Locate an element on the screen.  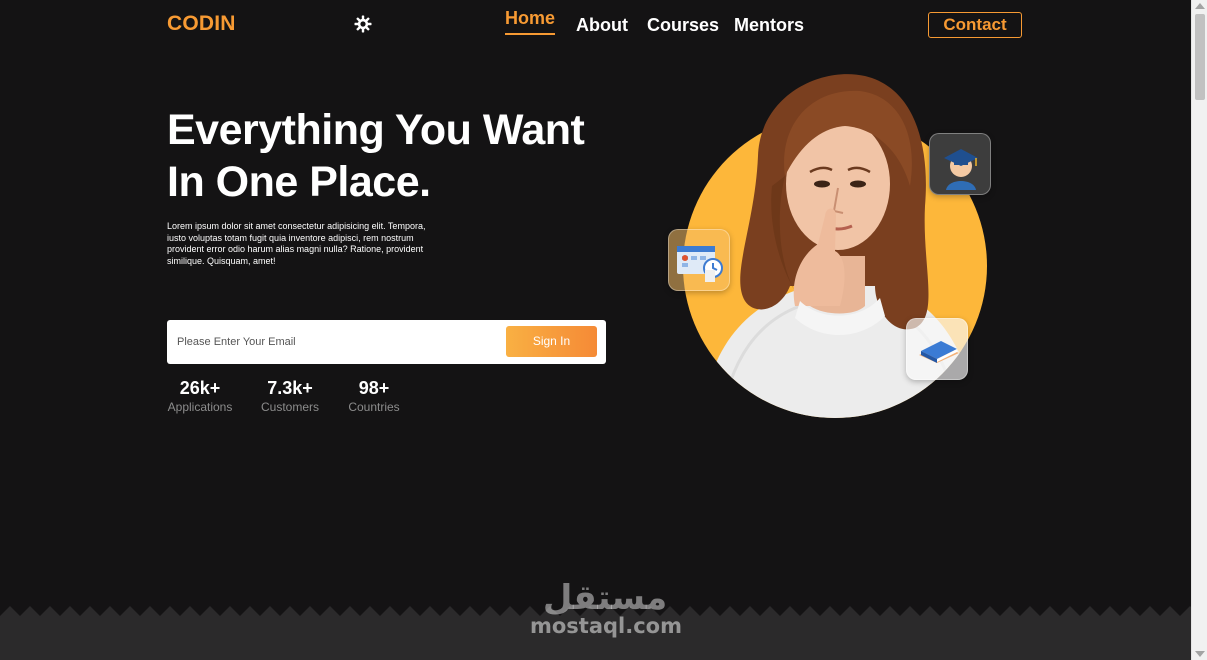
email-signup-form: Sign In is located at coordinates (386, 342).